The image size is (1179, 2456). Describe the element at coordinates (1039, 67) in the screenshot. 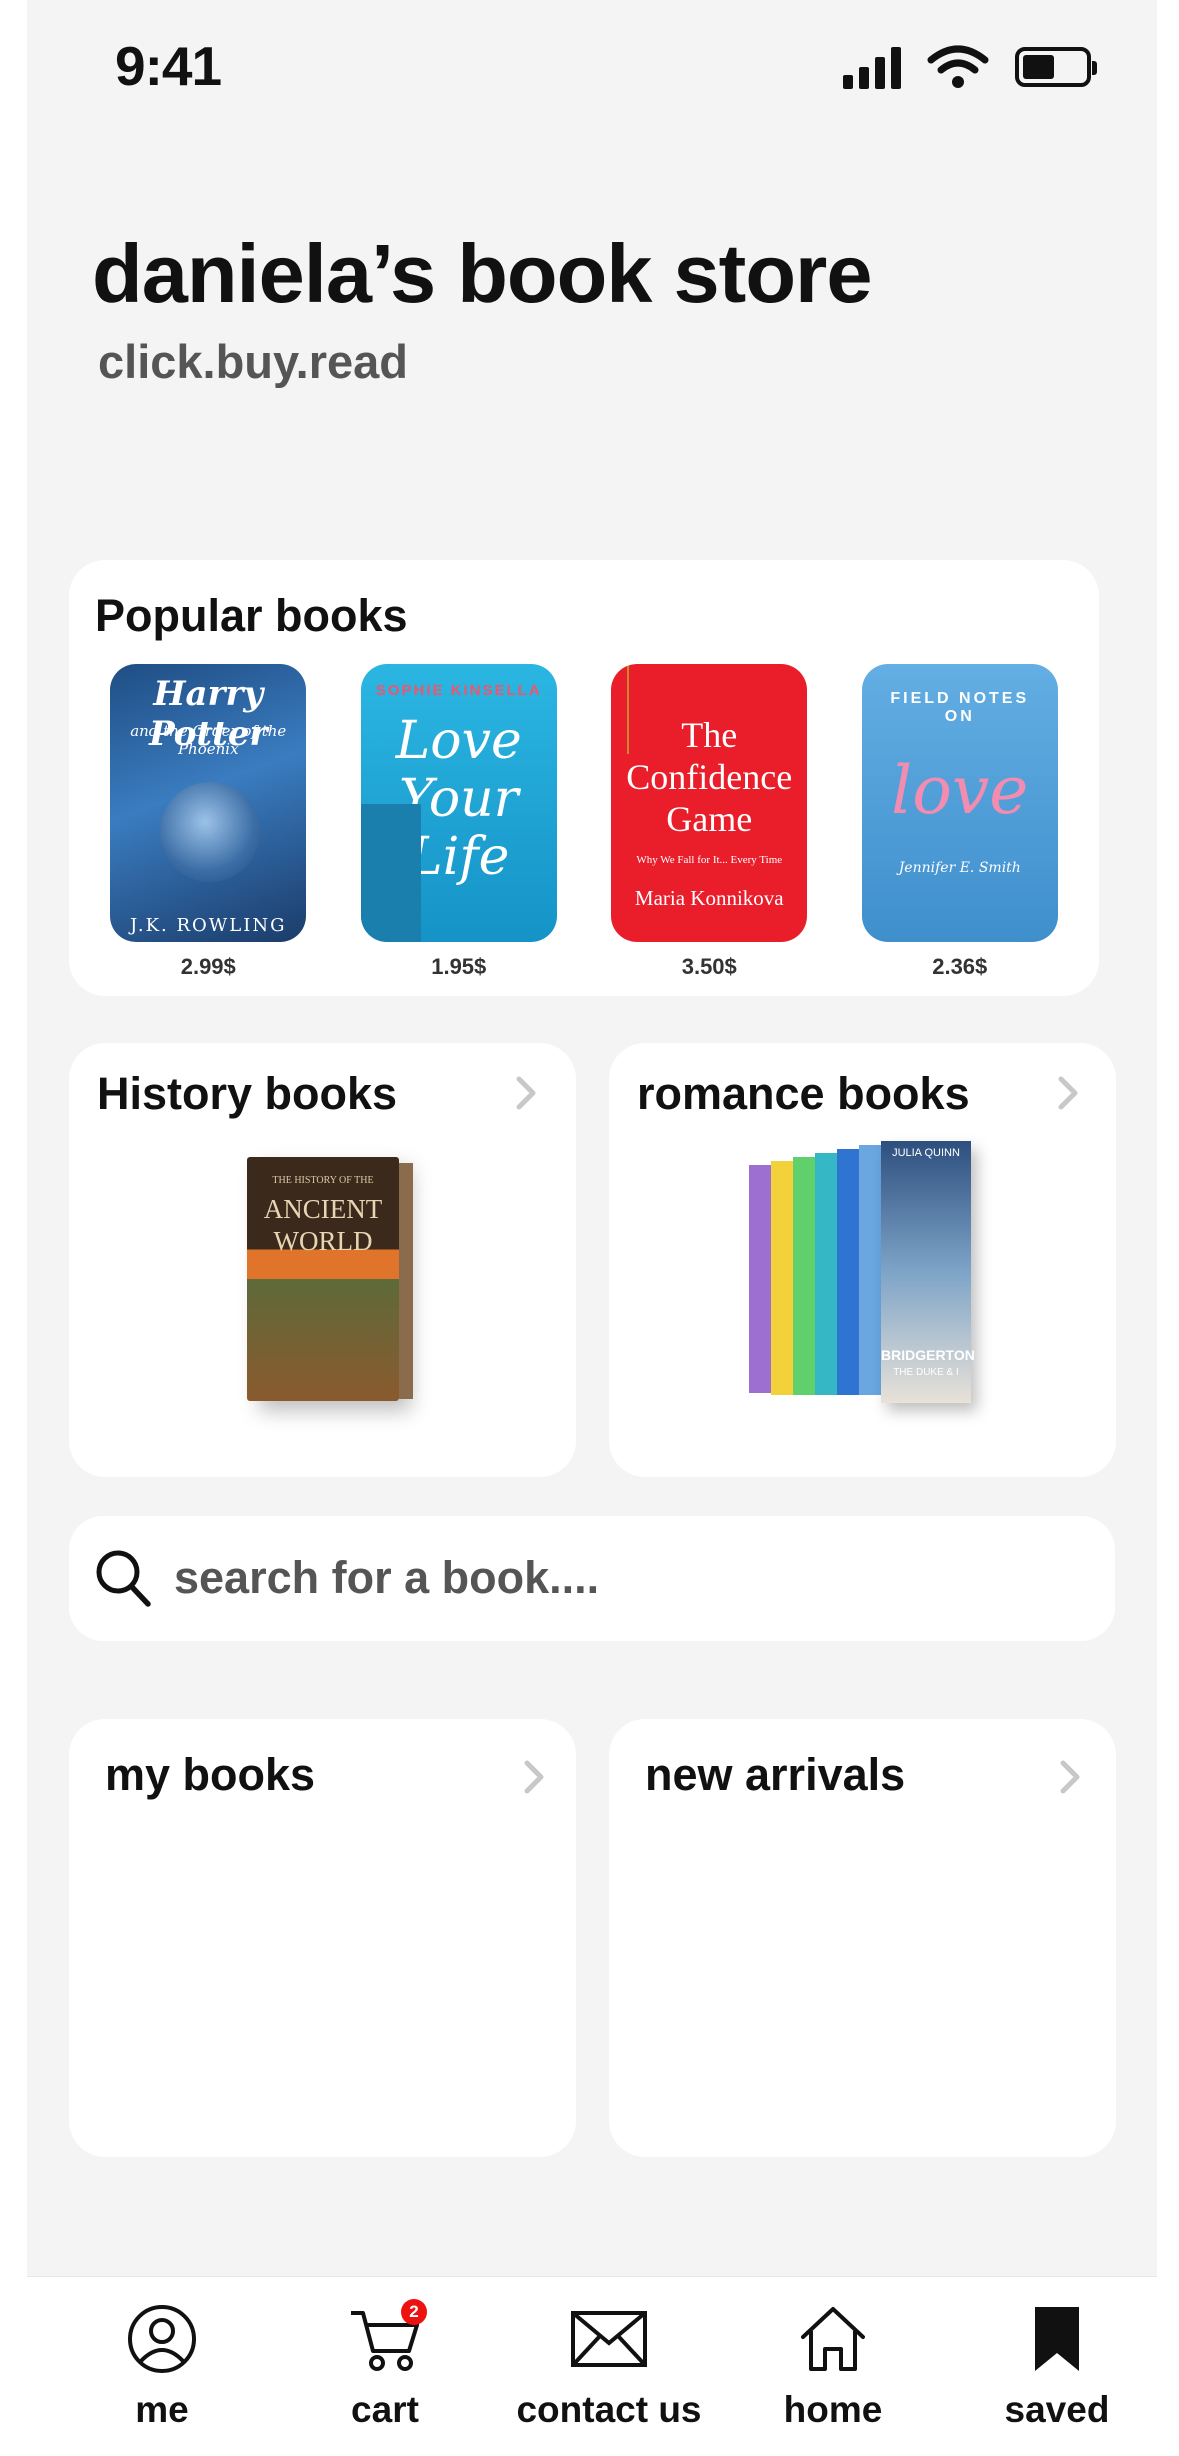

I see `battery-level` at that location.